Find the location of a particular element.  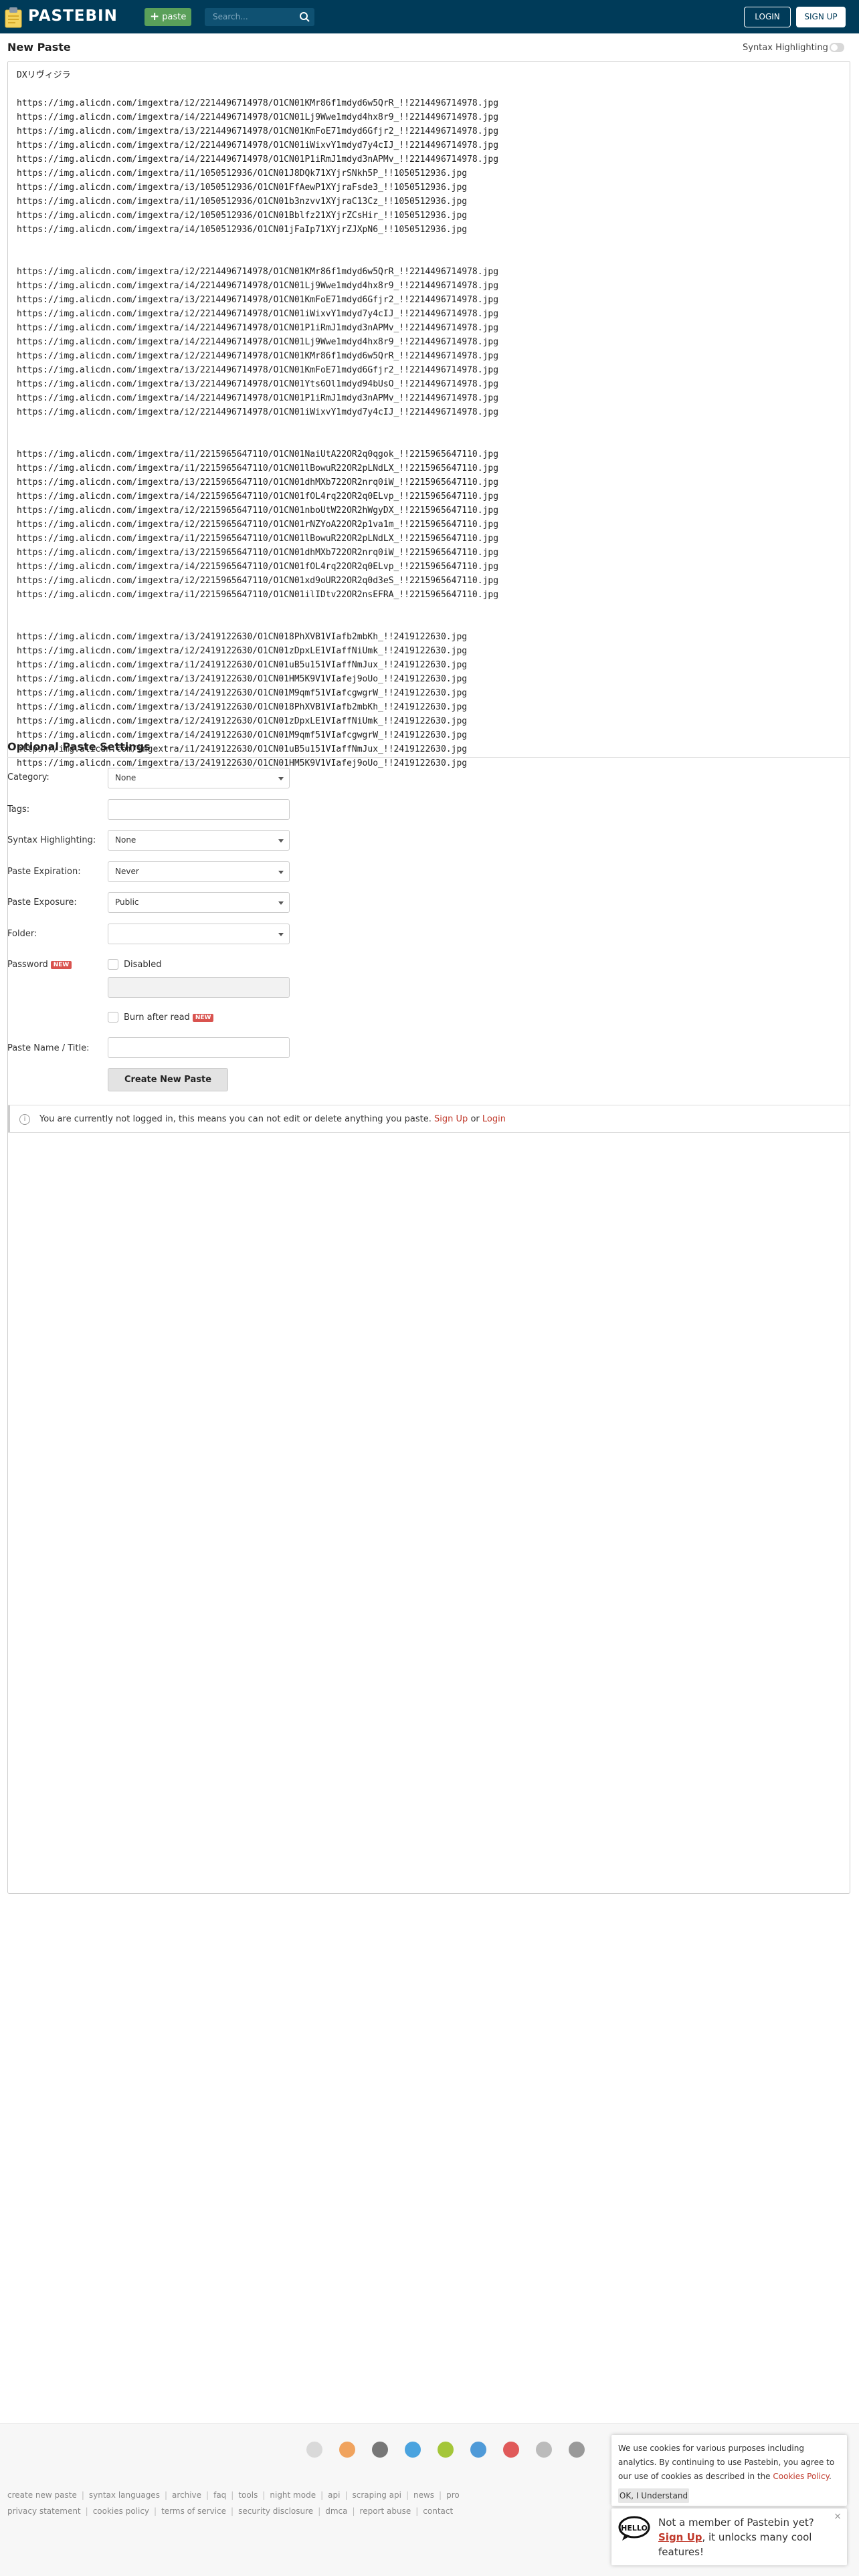

password-label: Password NEW is located at coordinates (39, 965).